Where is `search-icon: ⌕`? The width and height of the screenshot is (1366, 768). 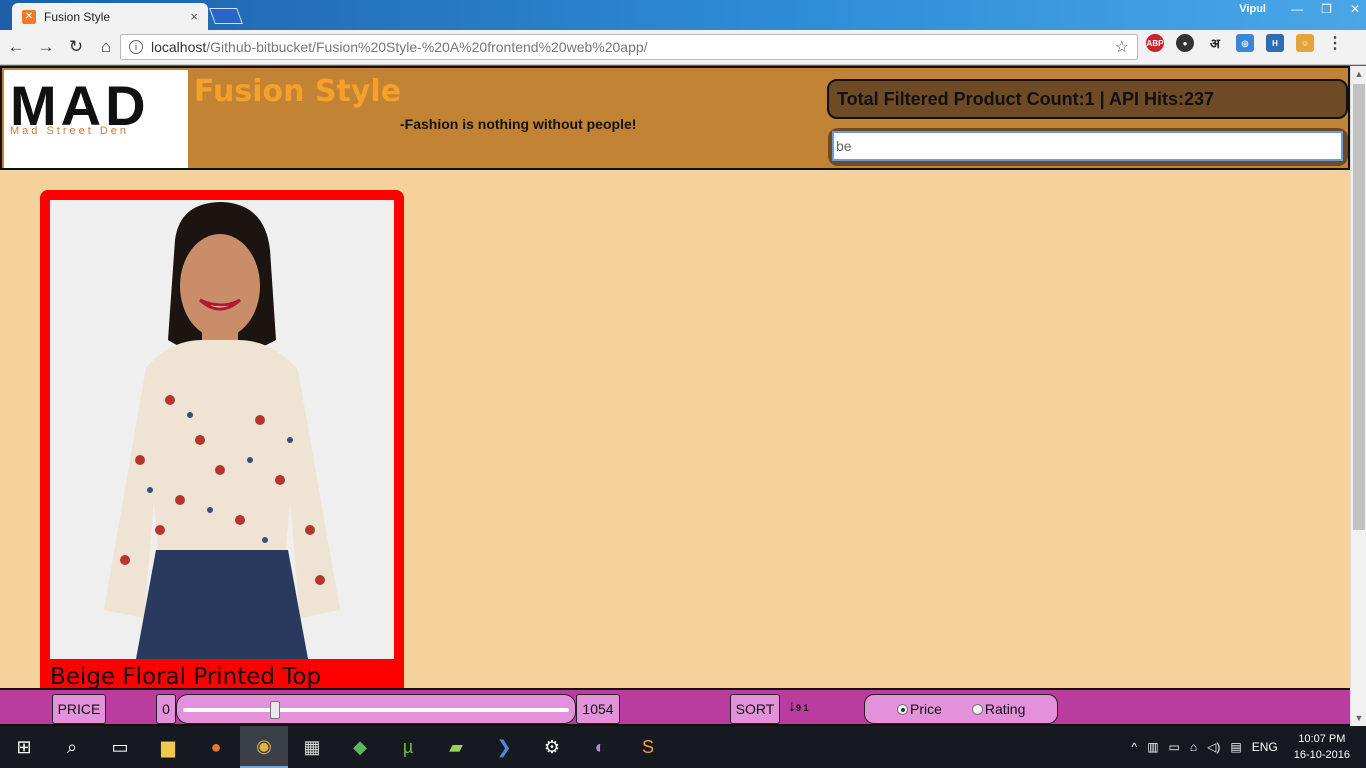
search-icon: ⌕ is located at coordinates (72, 747).